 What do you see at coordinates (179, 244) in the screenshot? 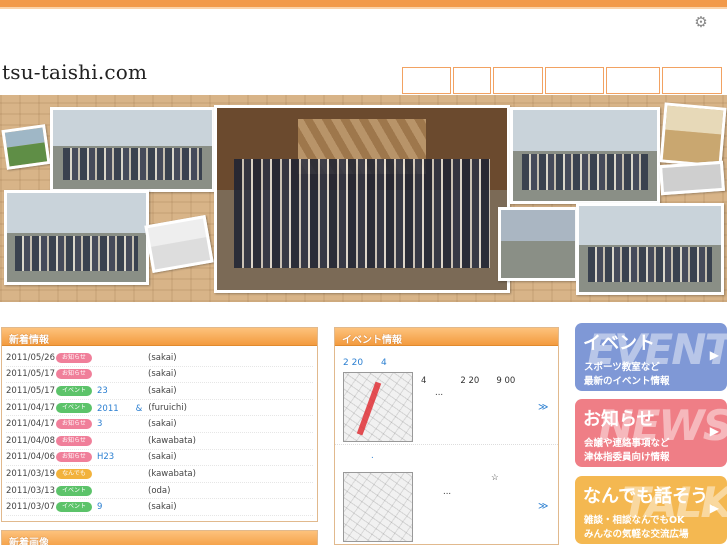
I see `banner-photo-equipment` at bounding box center [179, 244].